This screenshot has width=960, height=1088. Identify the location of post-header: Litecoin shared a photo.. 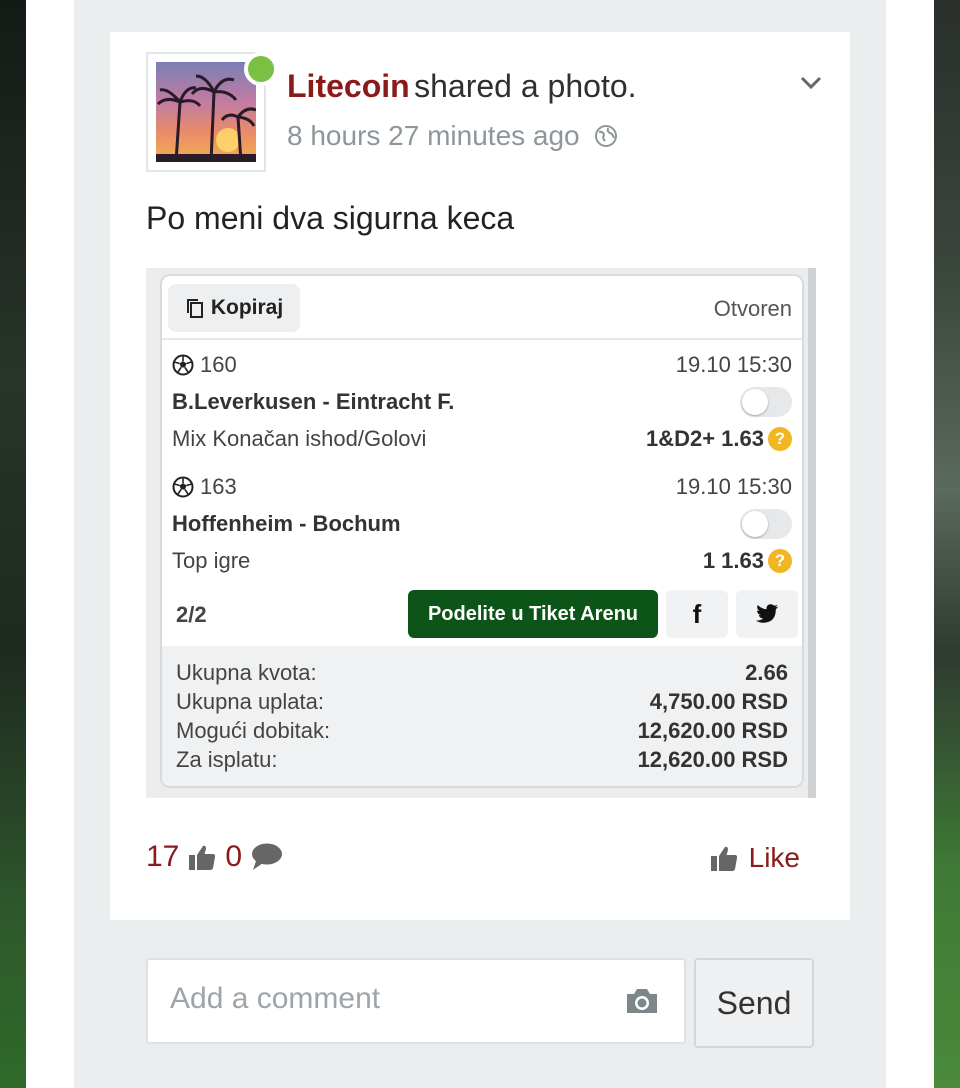
(462, 86).